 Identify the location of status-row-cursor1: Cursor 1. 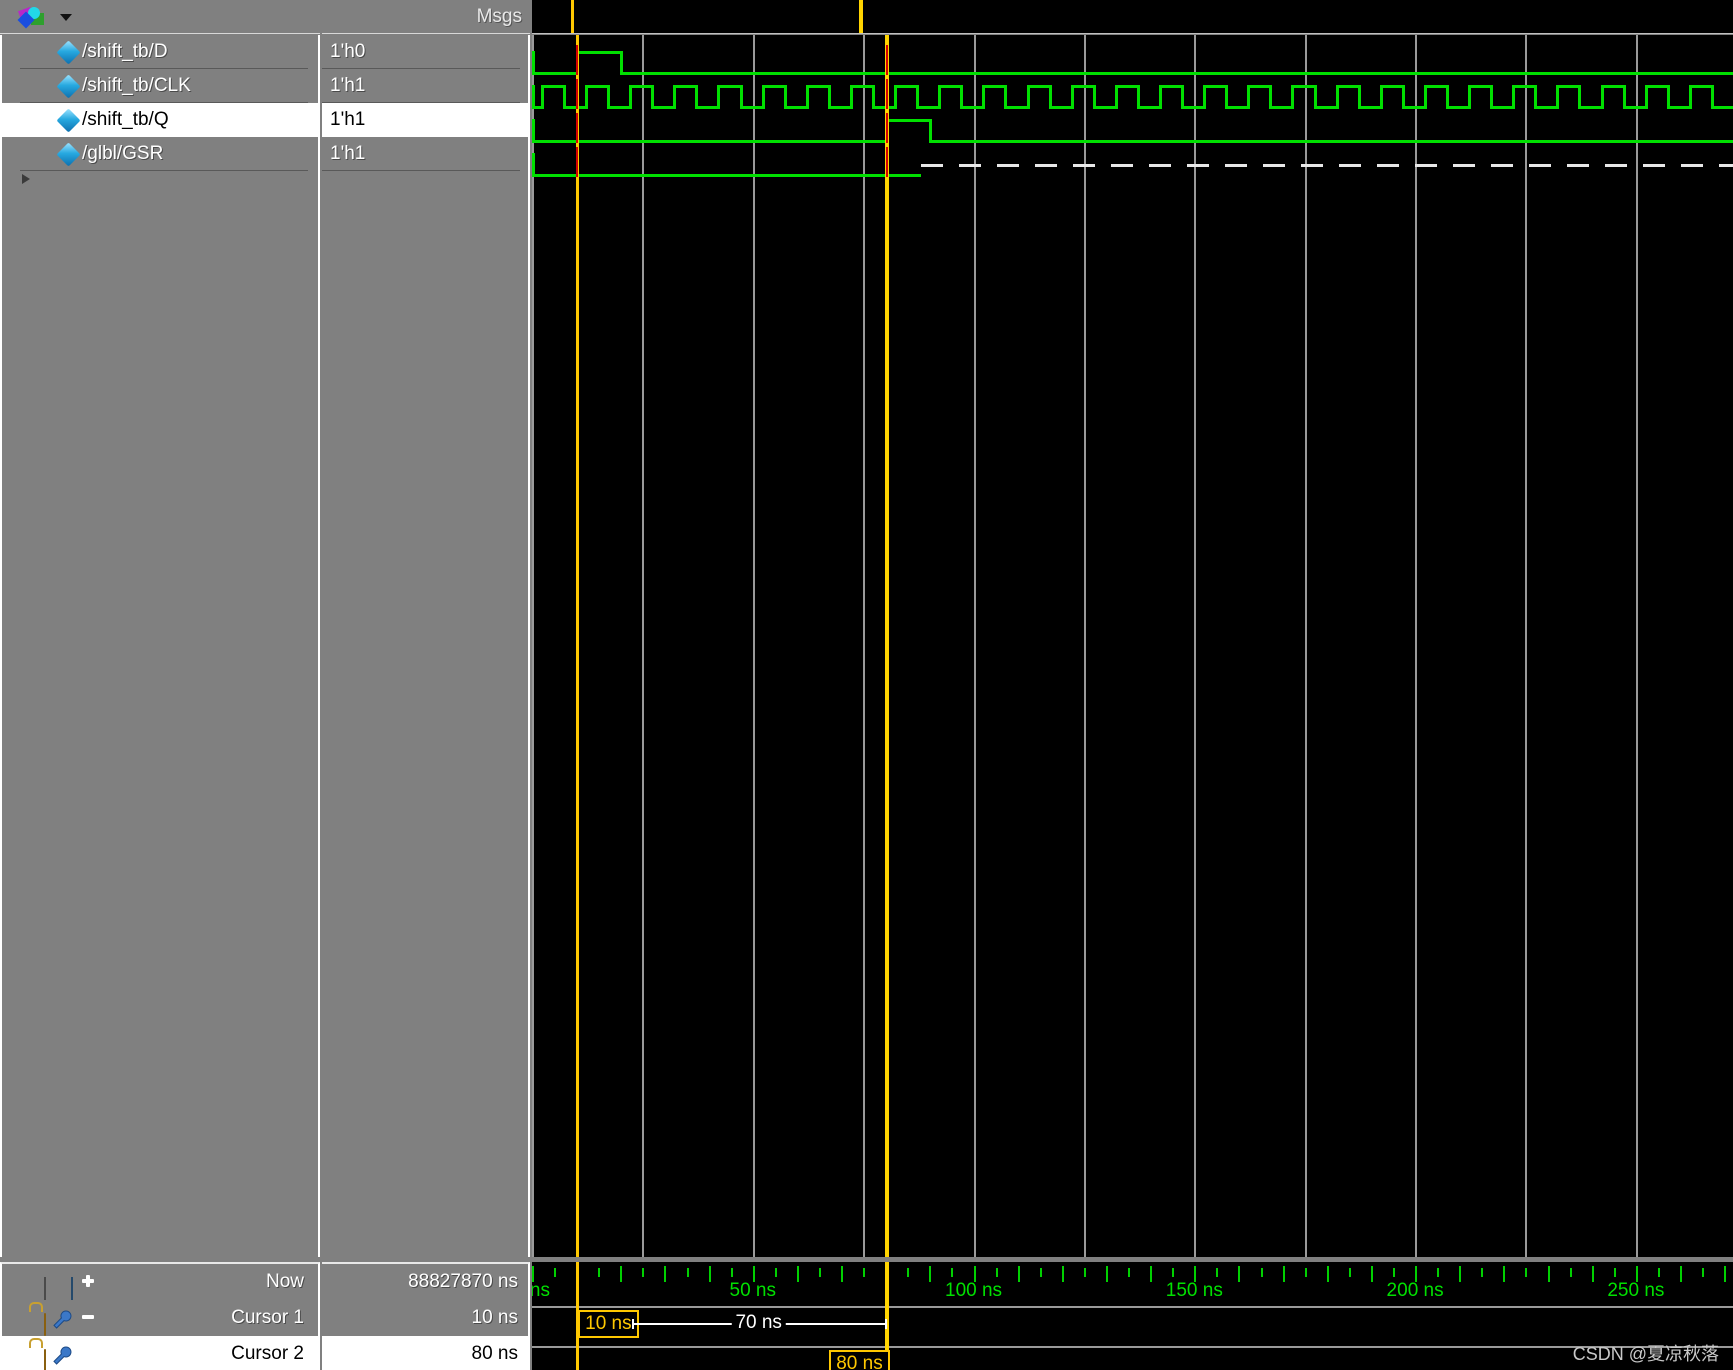
(160, 1318).